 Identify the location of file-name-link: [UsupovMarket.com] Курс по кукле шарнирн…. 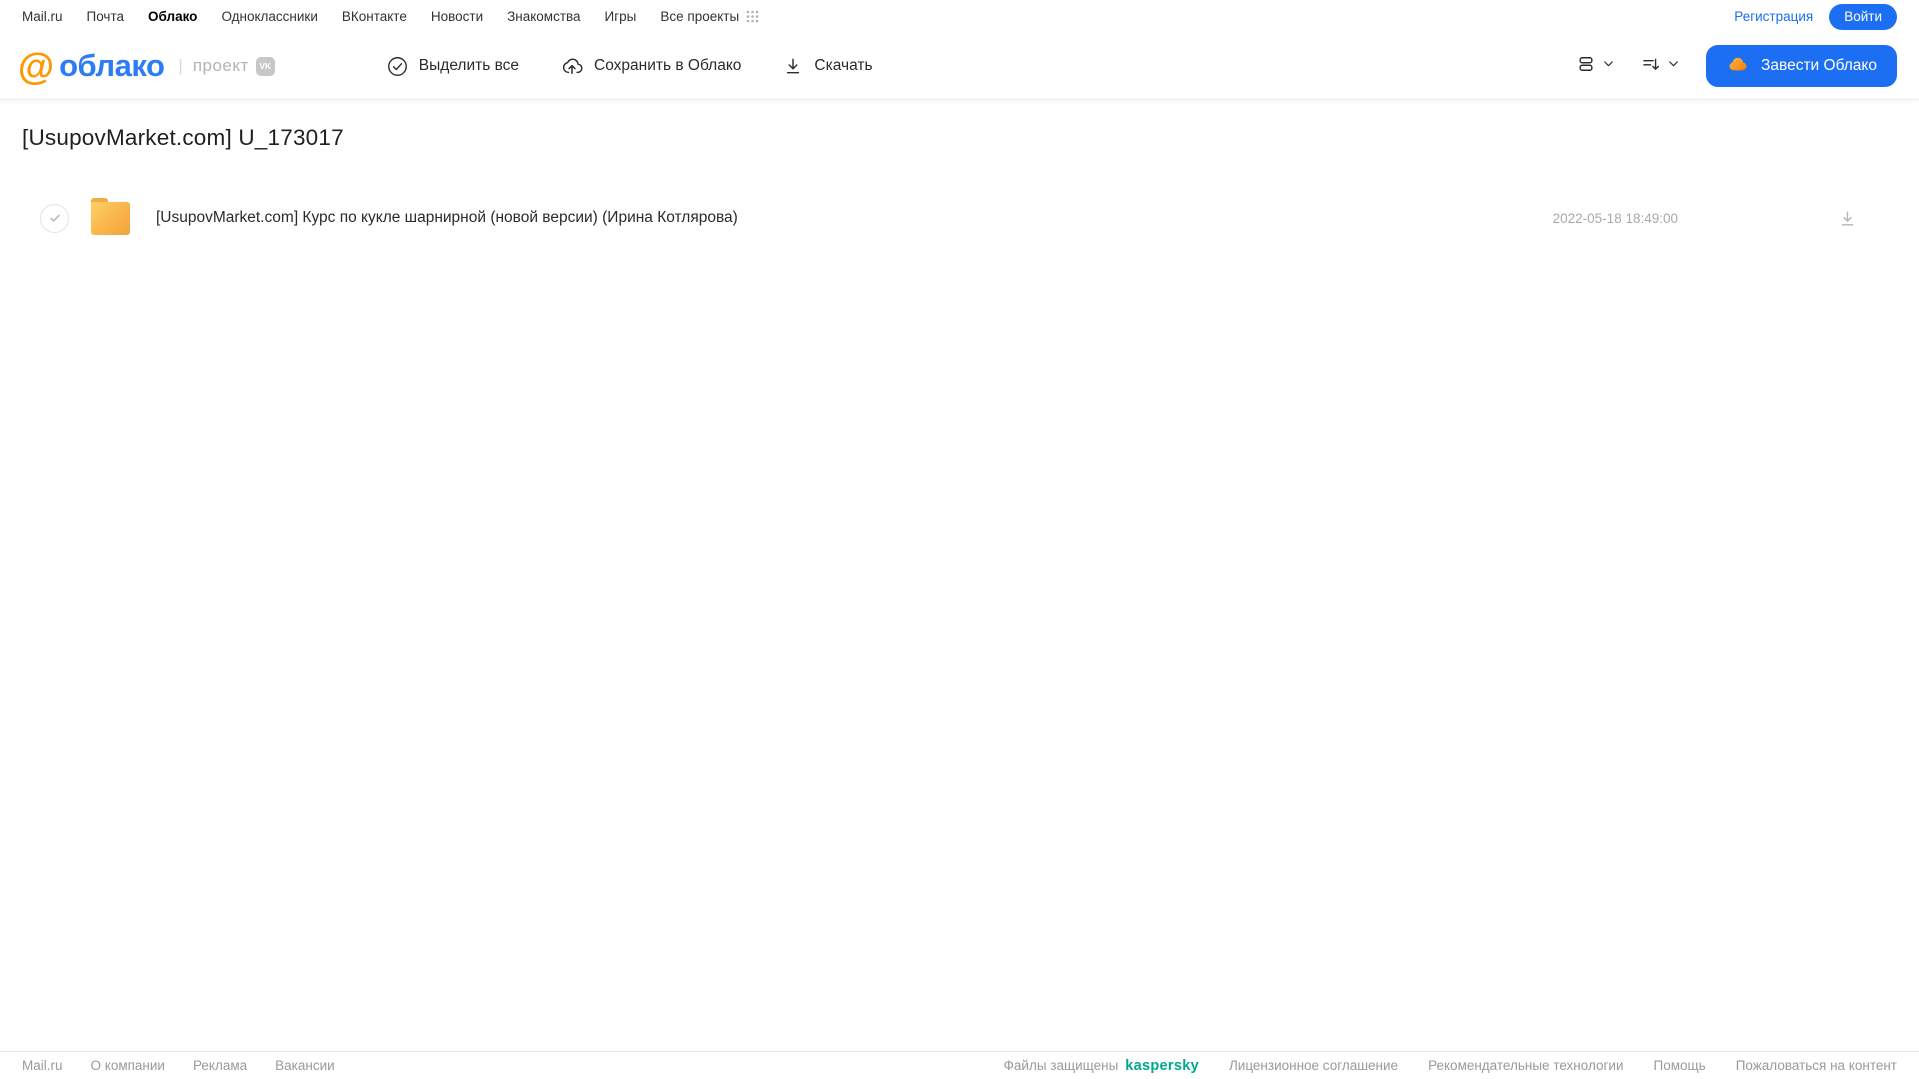
(854, 218).